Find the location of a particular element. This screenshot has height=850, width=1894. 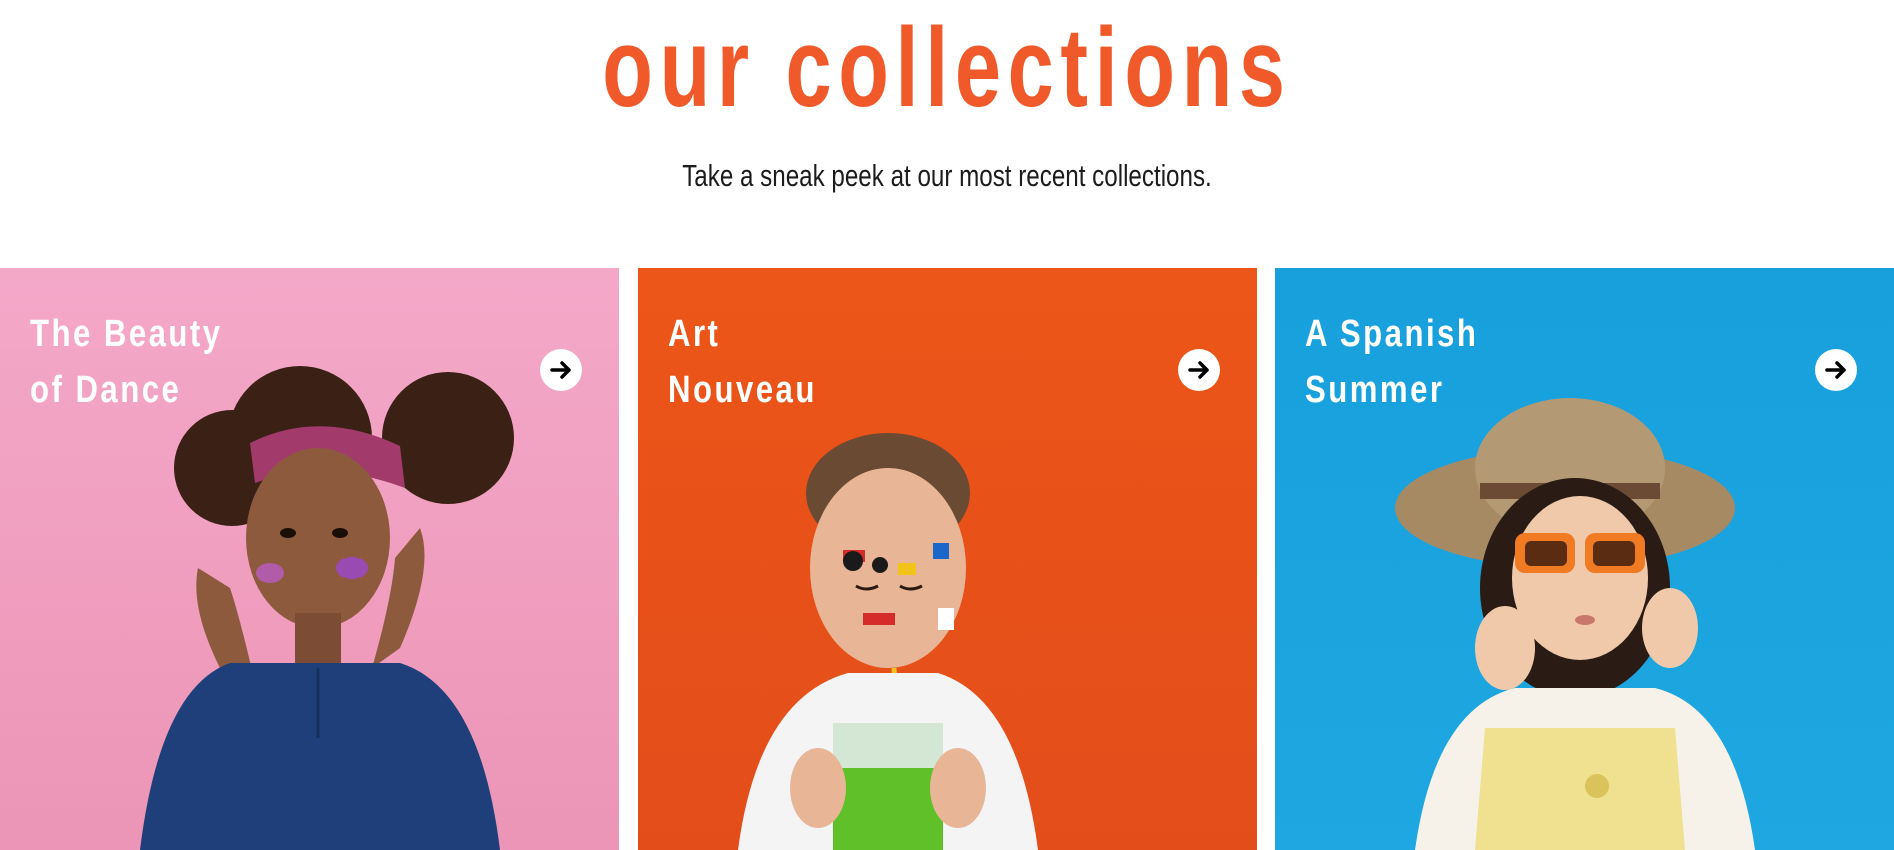

collection-title: A Spanish Summer is located at coordinates (1391, 362).